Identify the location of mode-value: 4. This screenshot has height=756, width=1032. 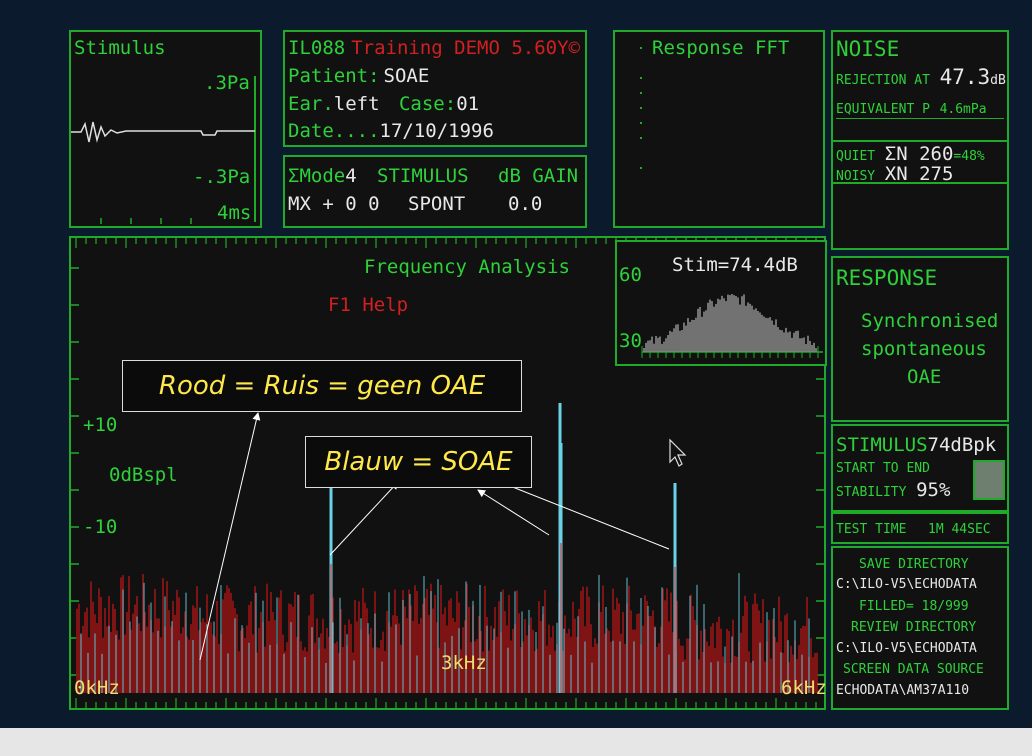
(351, 176).